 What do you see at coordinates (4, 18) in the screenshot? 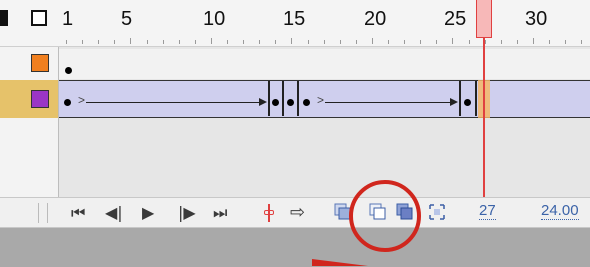
I see `scroll-handle` at bounding box center [4, 18].